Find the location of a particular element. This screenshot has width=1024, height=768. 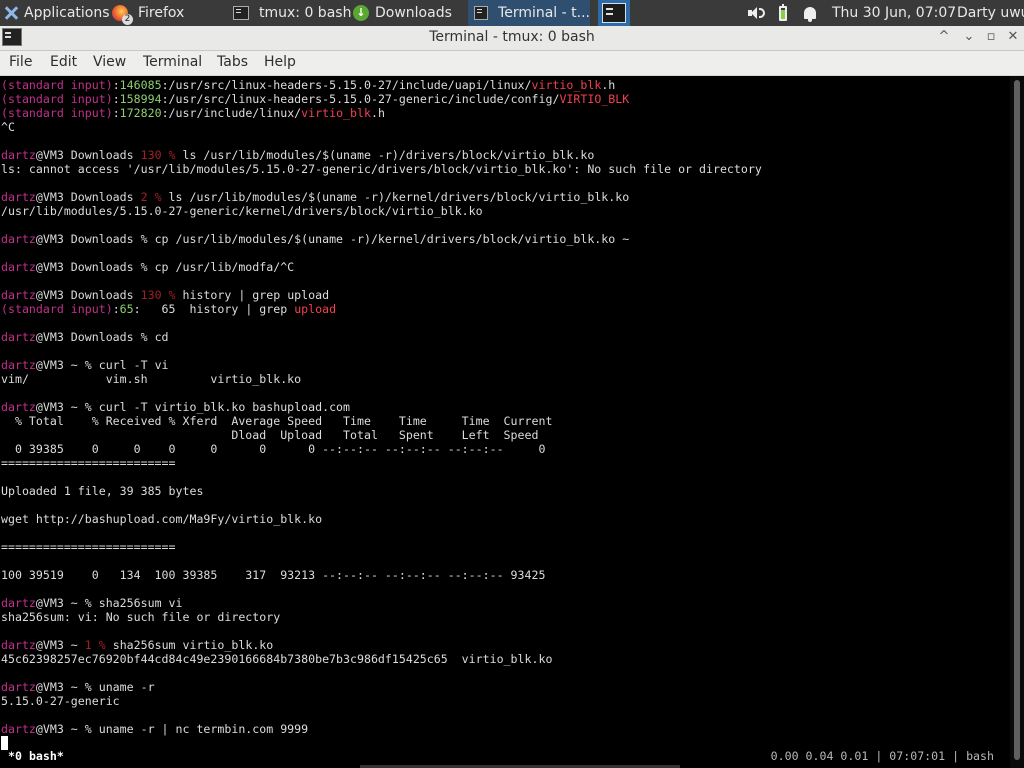

volume-icon is located at coordinates (756, 13).